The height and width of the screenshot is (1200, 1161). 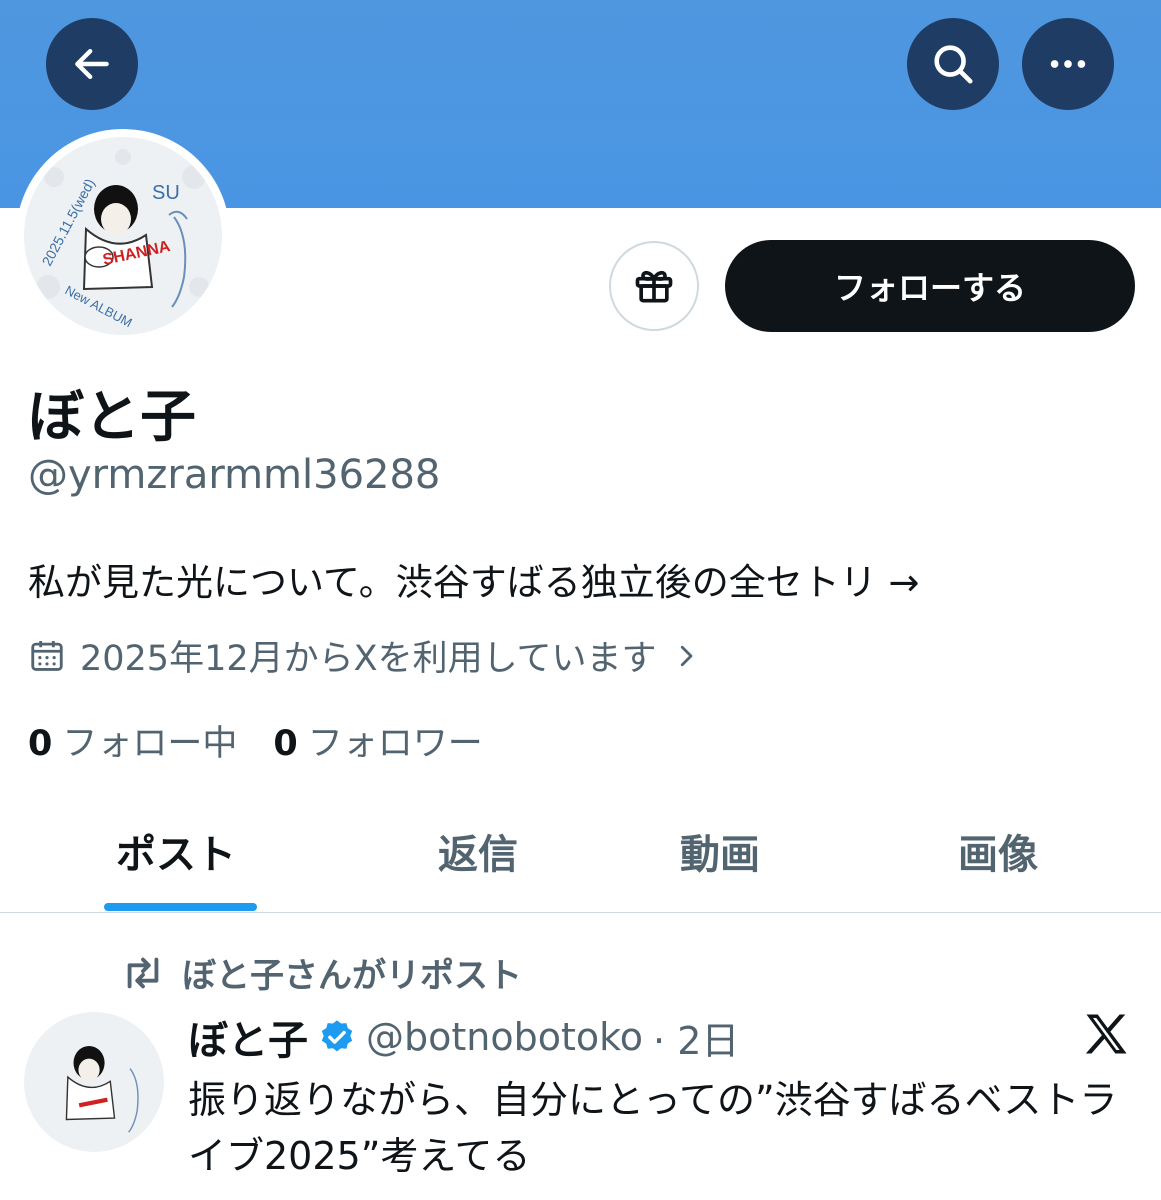 I want to click on post-author-avatar, so click(x=94, y=1082).